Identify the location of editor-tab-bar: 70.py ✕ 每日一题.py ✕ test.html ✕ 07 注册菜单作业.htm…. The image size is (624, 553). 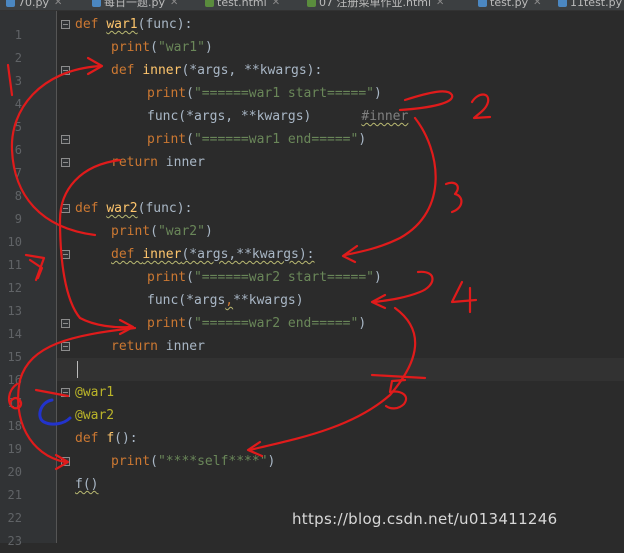
(312, 5).